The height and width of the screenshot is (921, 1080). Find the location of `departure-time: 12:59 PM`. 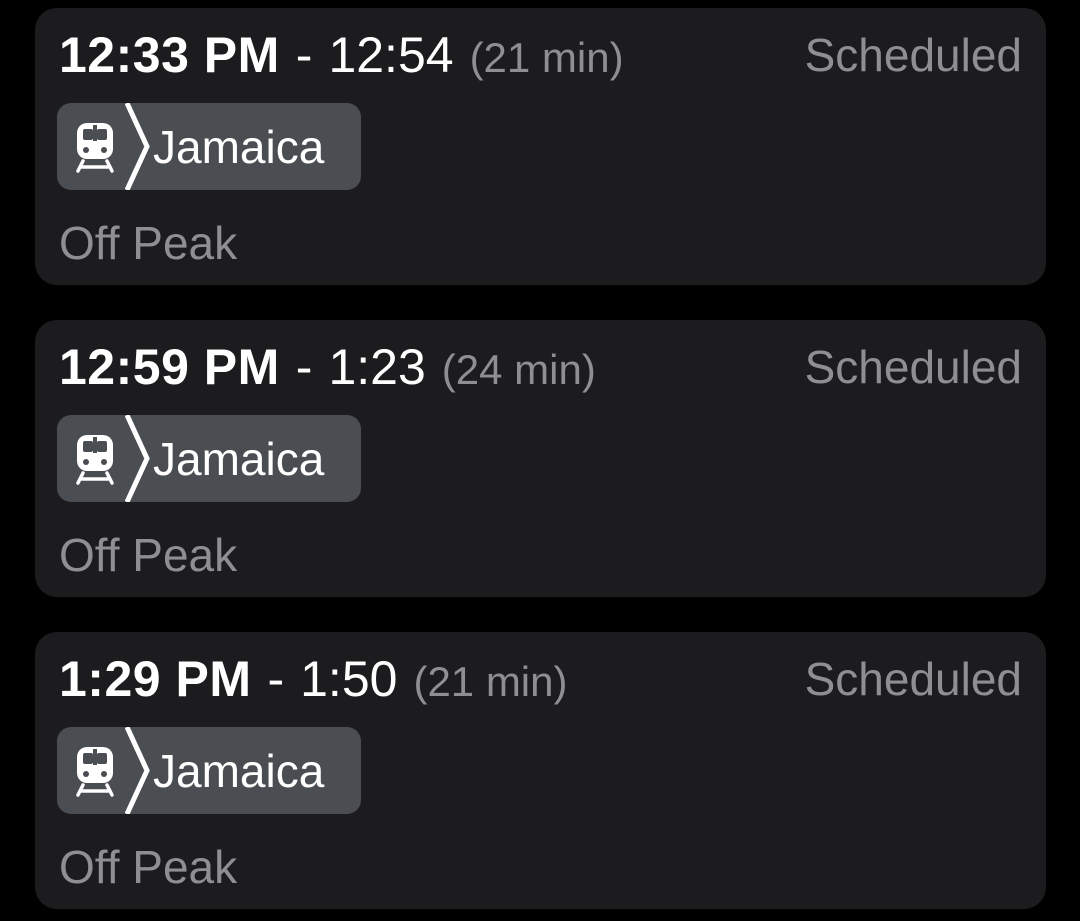

departure-time: 12:59 PM is located at coordinates (169, 367).